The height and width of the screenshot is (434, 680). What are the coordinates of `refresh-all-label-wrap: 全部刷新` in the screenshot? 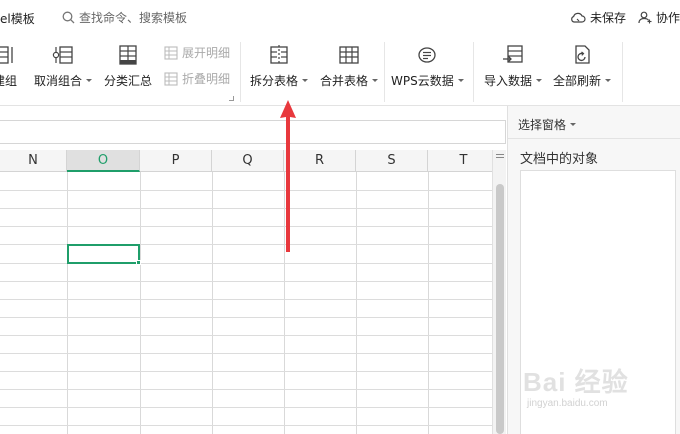 It's located at (582, 80).